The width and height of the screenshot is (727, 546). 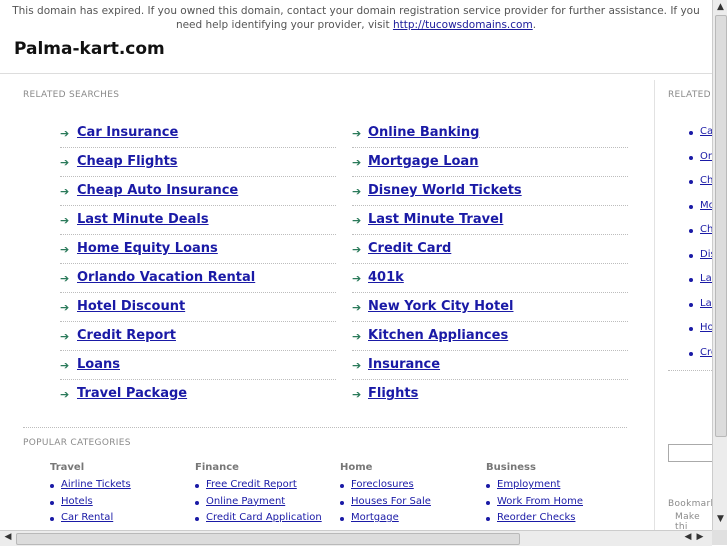 What do you see at coordinates (706, 156) in the screenshot?
I see `sidebar-link: On` at bounding box center [706, 156].